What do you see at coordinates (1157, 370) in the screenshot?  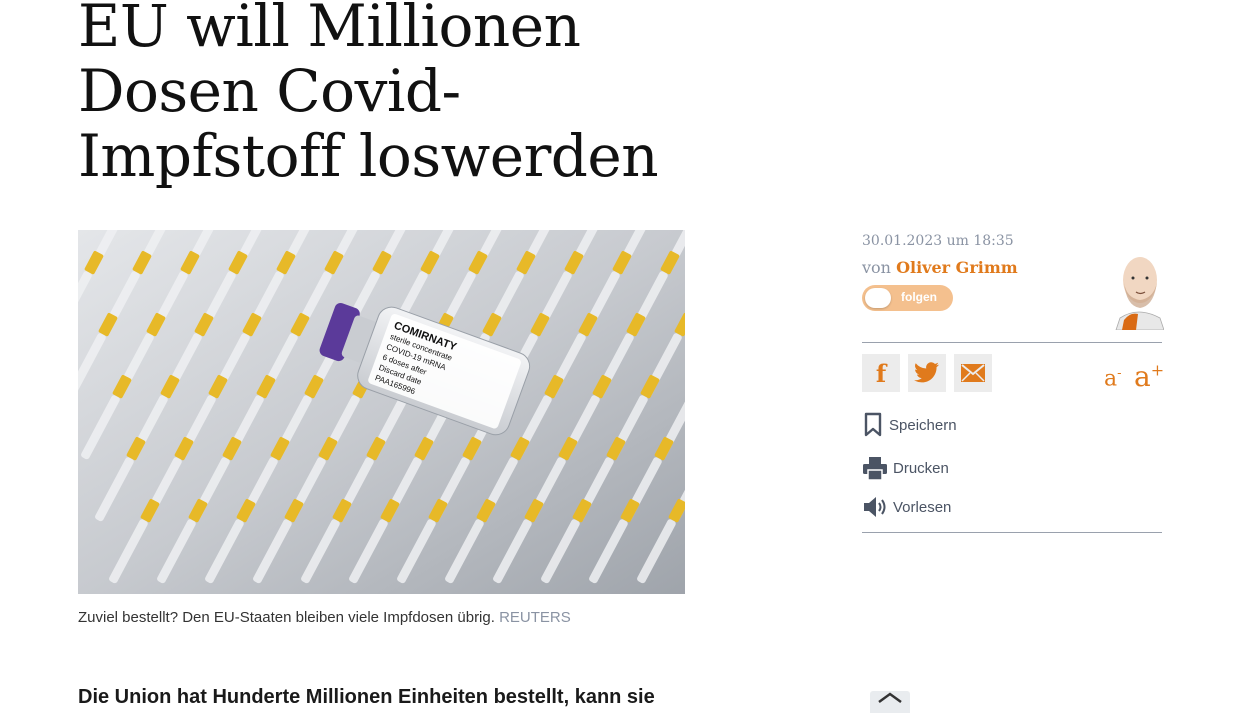 I see `font-increase-sign: +` at bounding box center [1157, 370].